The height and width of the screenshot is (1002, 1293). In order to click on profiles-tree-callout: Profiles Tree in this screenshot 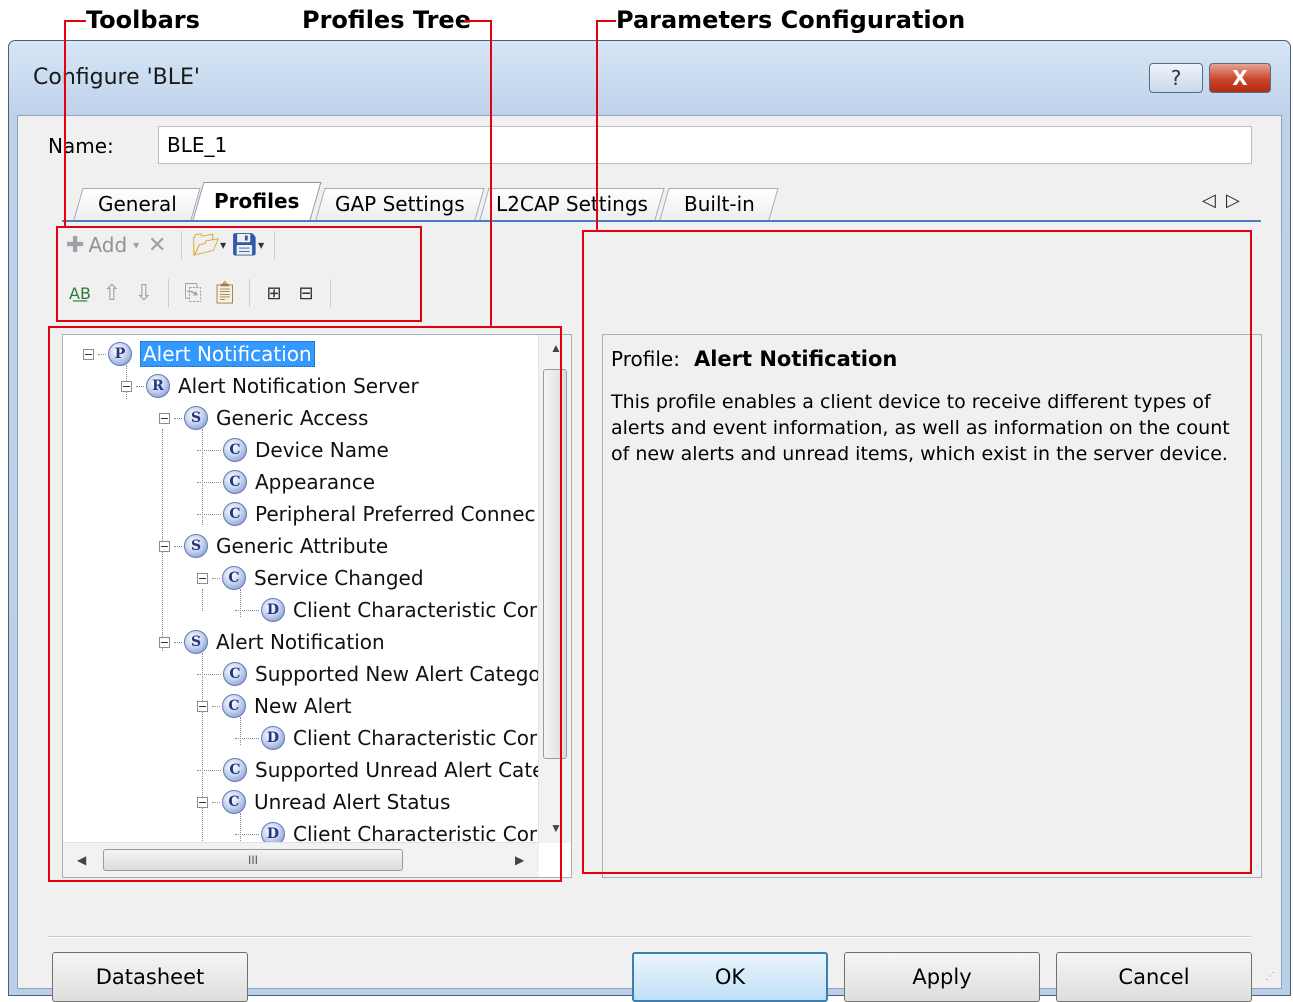, I will do `click(386, 20)`.